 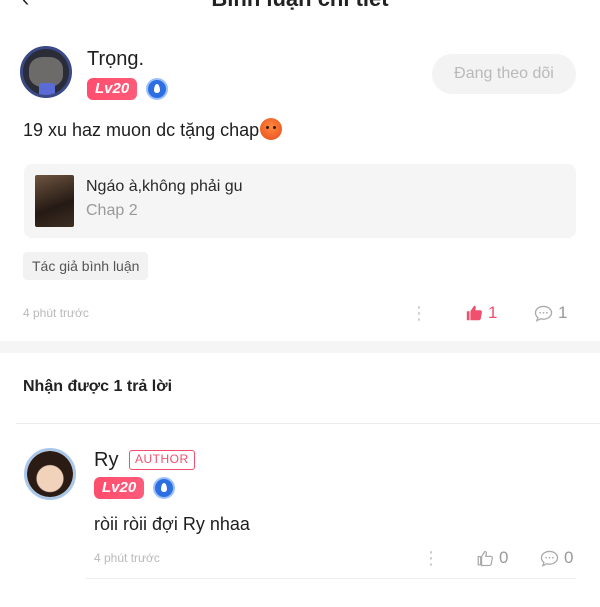 What do you see at coordinates (300, 201) in the screenshot?
I see `chapter-card: Ngáo à,không phải gu Chap 2` at bounding box center [300, 201].